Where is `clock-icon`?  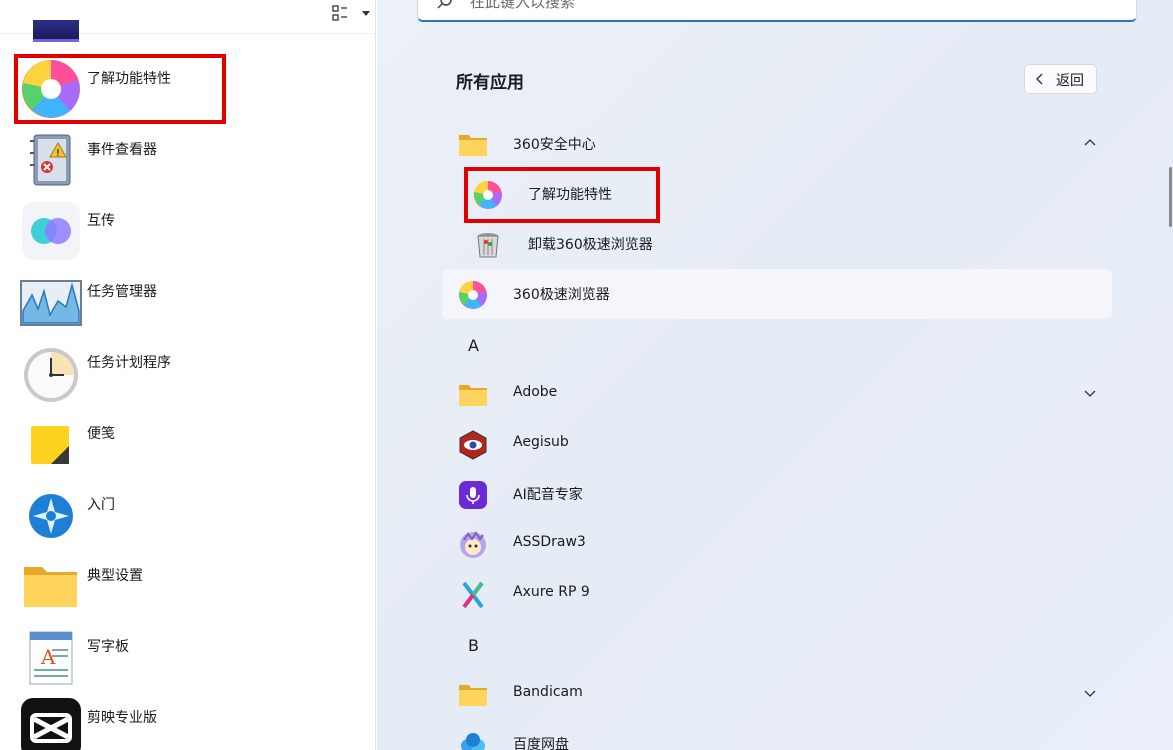
clock-icon is located at coordinates (51, 375).